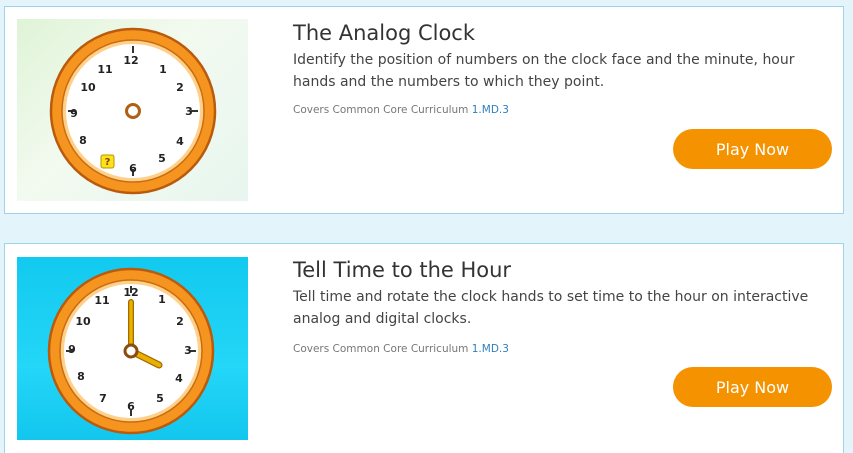  Describe the element at coordinates (384, 33) in the screenshot. I see `game-title: The Analog Clock` at that location.